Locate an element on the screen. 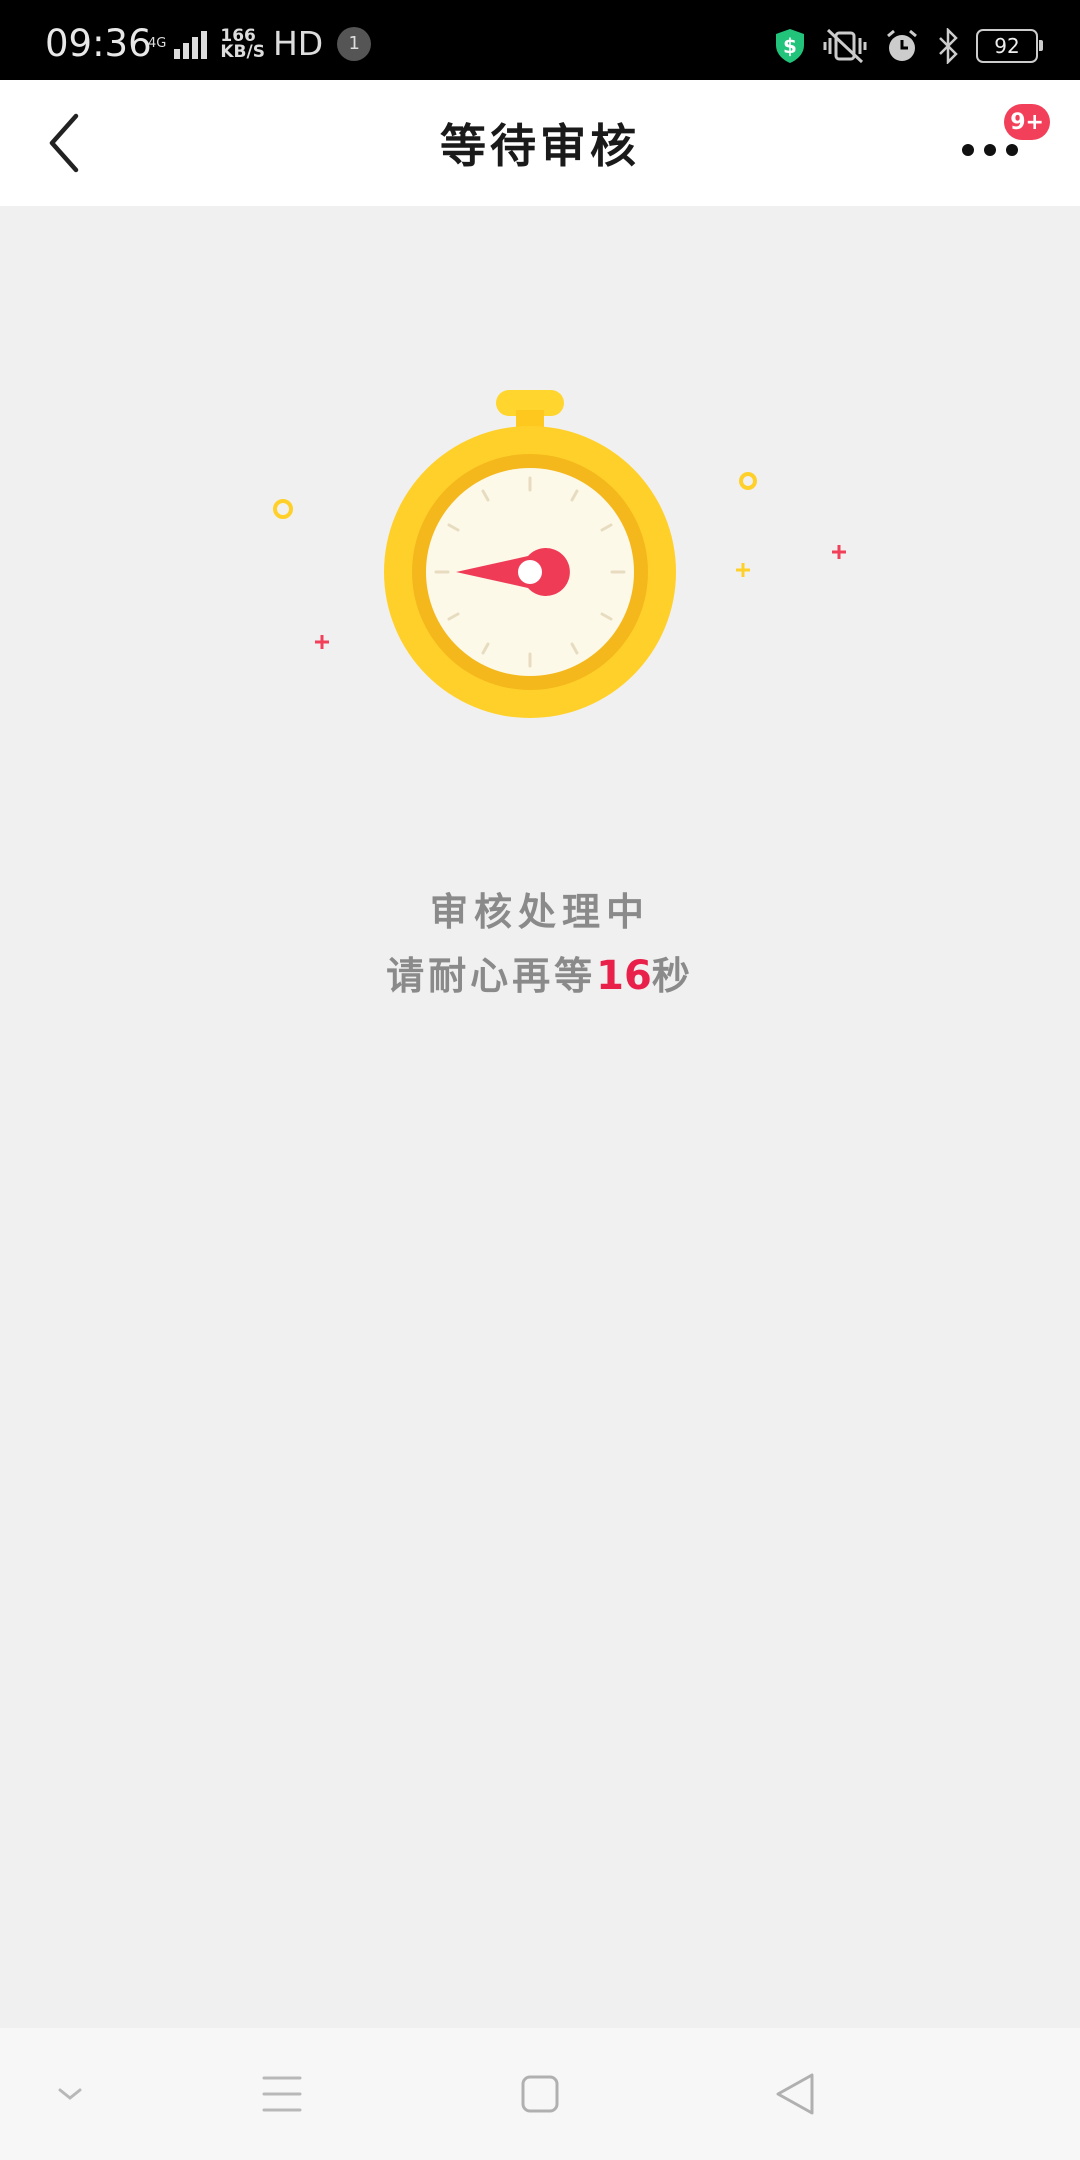  more-button: 9+ is located at coordinates (1006, 139).